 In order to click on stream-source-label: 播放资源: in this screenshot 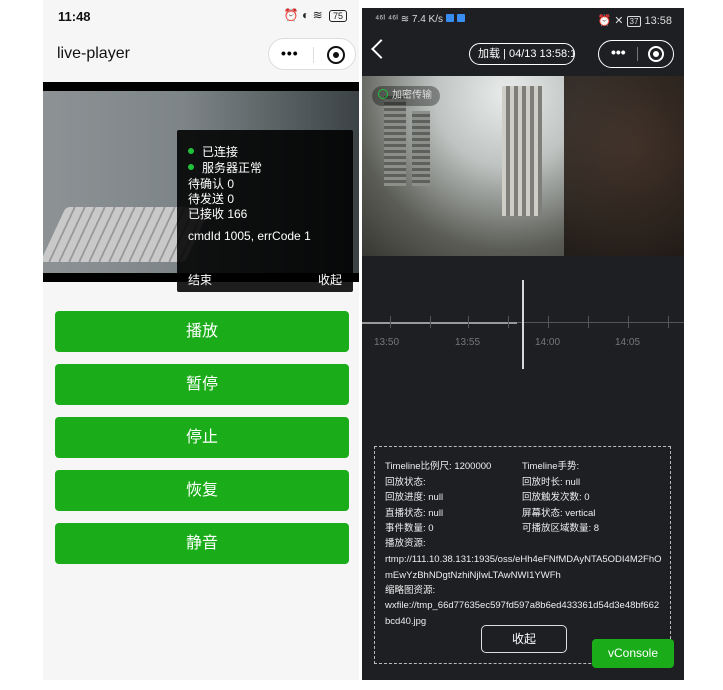, I will do `click(405, 543)`.